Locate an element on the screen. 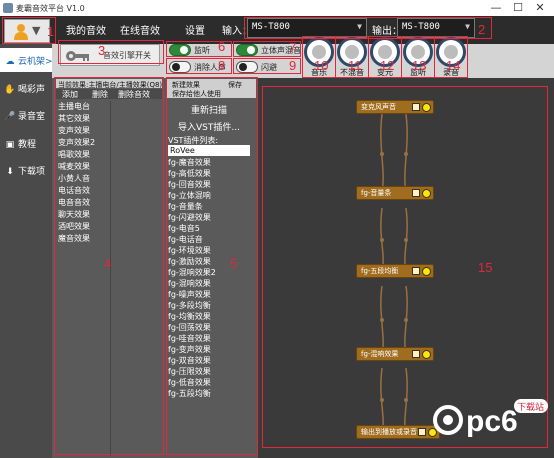 The width and height of the screenshot is (554, 458). sidebar-item-studio: 🎤 录音室 is located at coordinates (26, 115).